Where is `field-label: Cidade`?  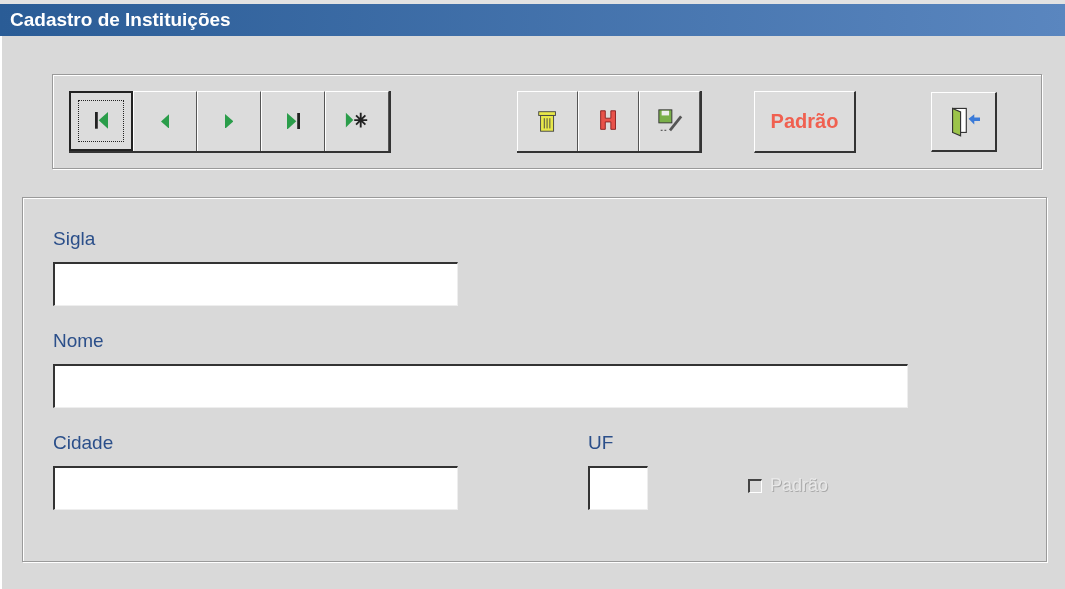
field-label: Cidade is located at coordinates (83, 443).